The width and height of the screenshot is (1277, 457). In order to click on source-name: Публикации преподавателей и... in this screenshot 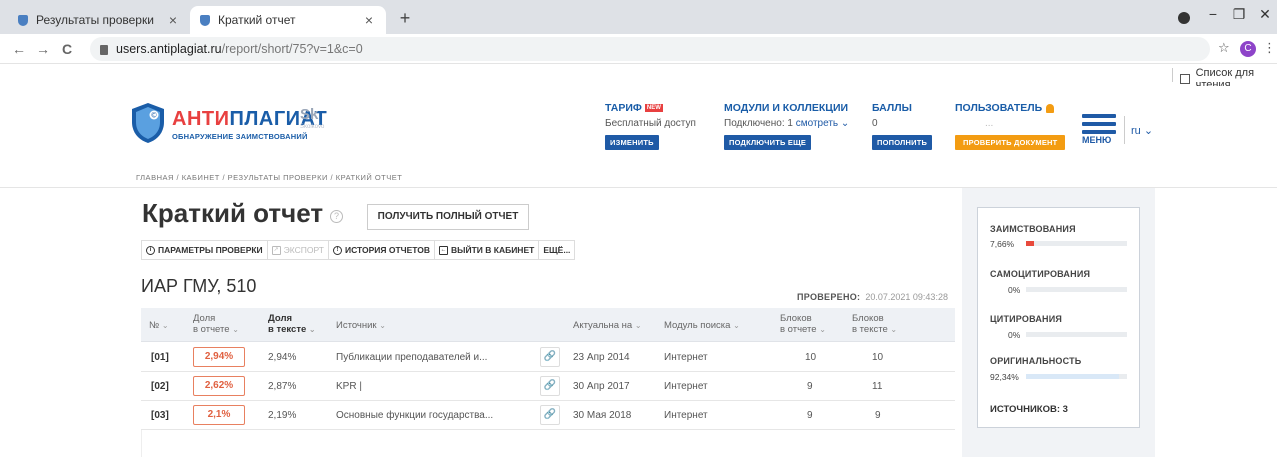, I will do `click(411, 357)`.